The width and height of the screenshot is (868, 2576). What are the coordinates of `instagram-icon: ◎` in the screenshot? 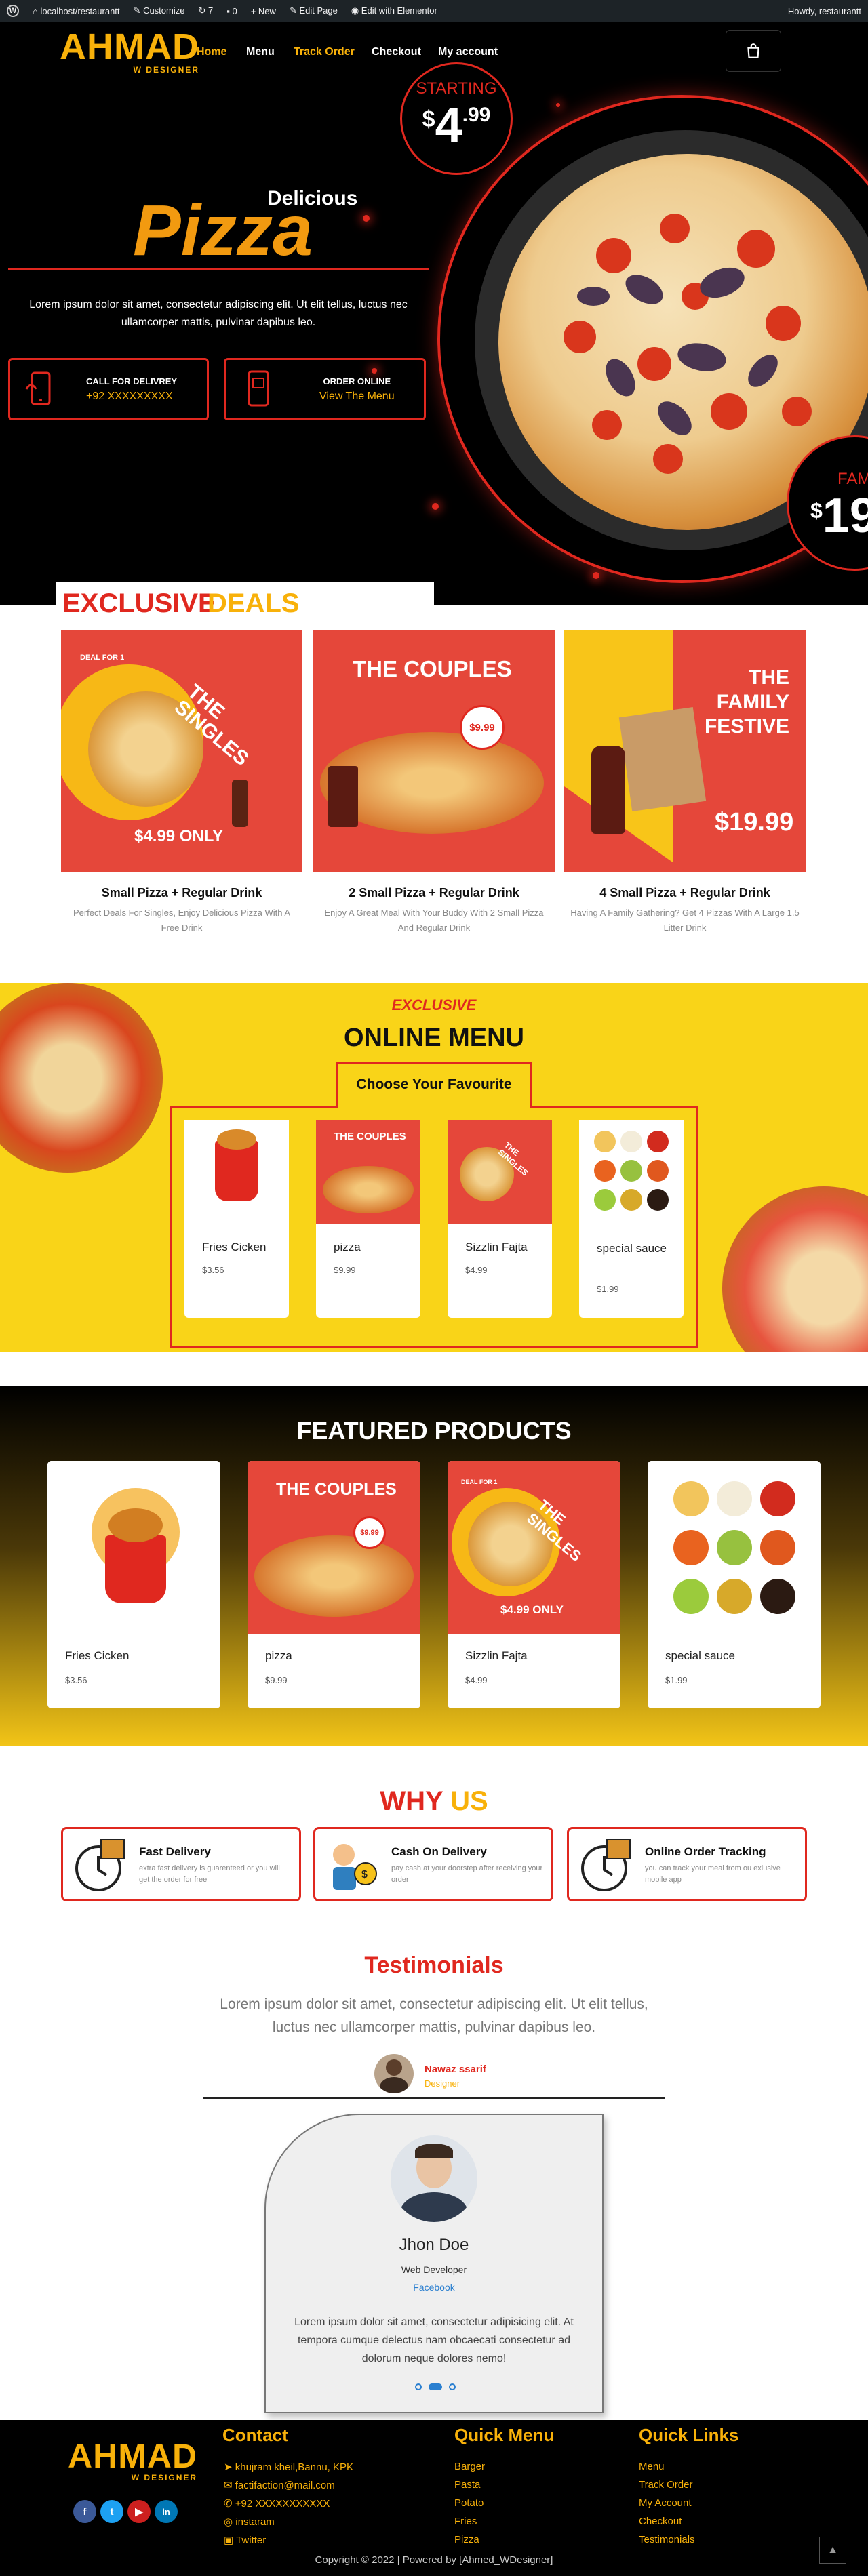 It's located at (228, 2522).